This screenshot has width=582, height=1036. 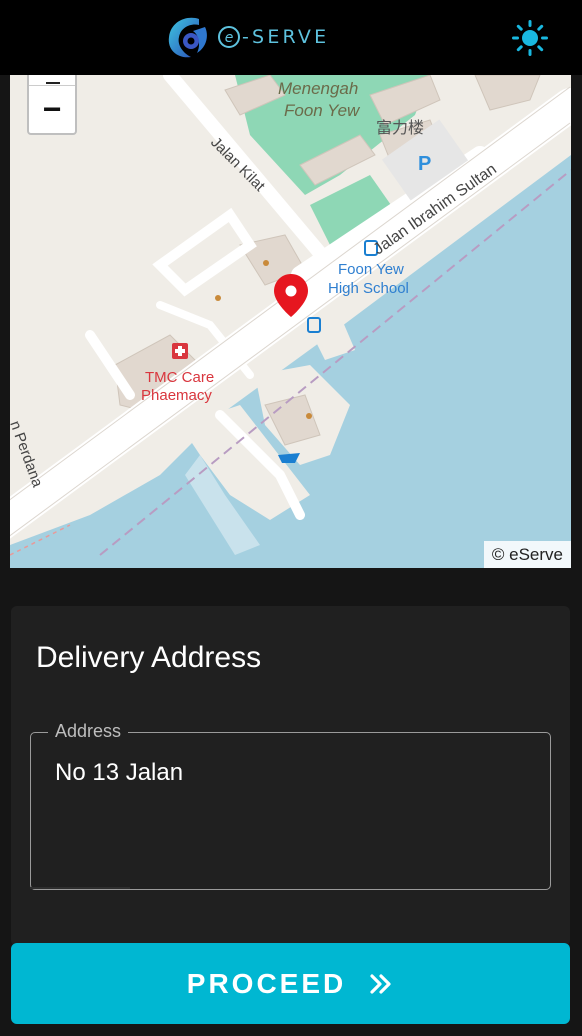 I want to click on theme-toggle-button, so click(x=530, y=38).